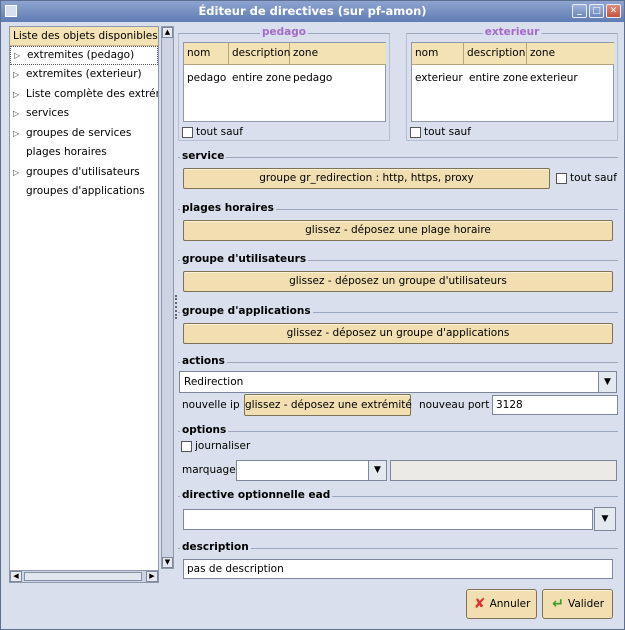  I want to click on nouveau-port-input: 3128, so click(555, 405).